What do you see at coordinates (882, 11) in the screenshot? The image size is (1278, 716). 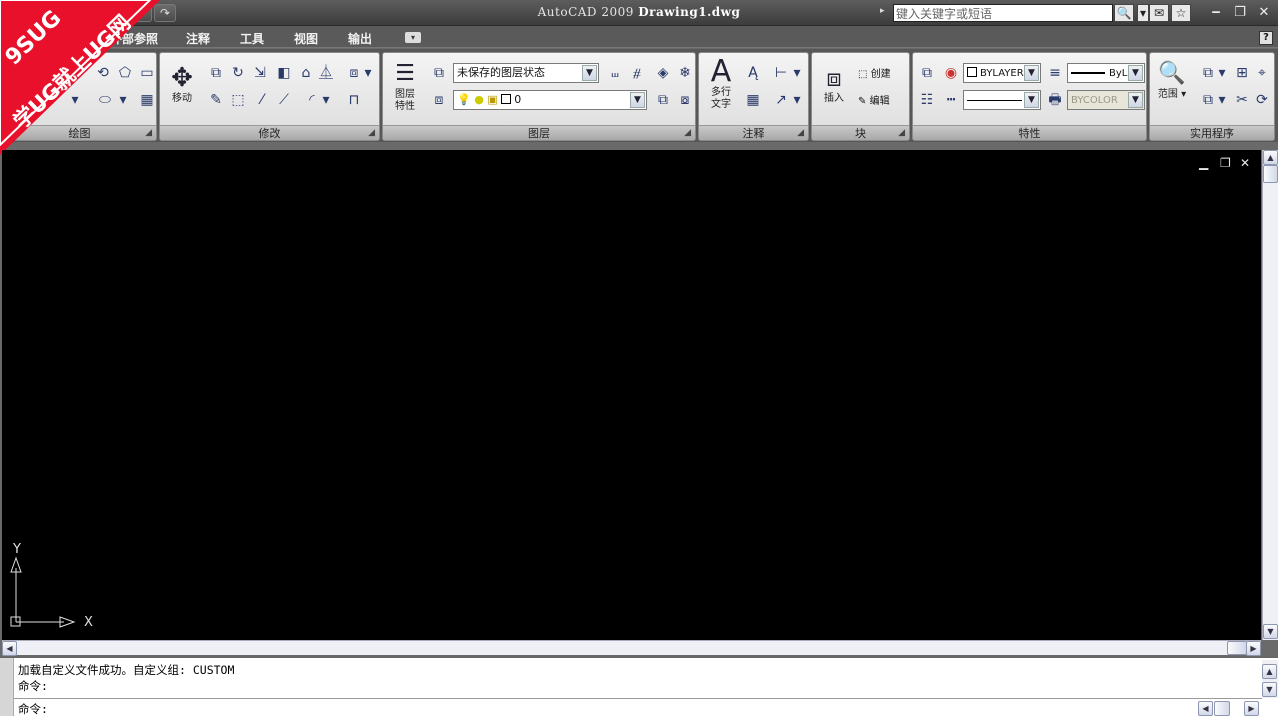 I see `search-expand-icon: ▸` at bounding box center [882, 11].